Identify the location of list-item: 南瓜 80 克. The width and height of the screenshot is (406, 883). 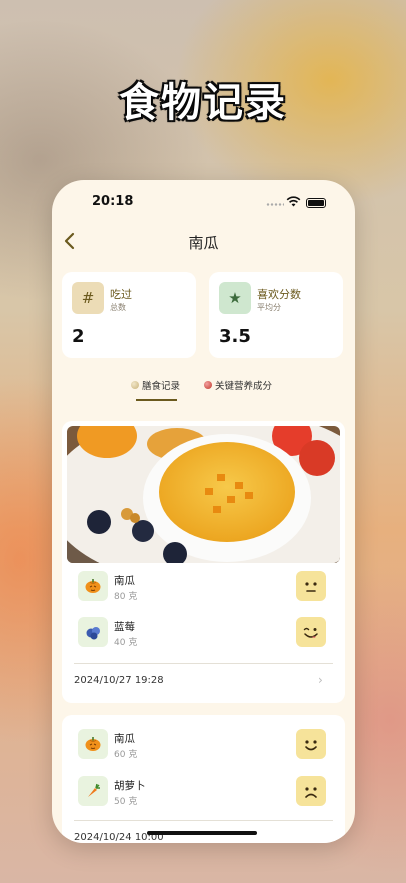
(205, 588).